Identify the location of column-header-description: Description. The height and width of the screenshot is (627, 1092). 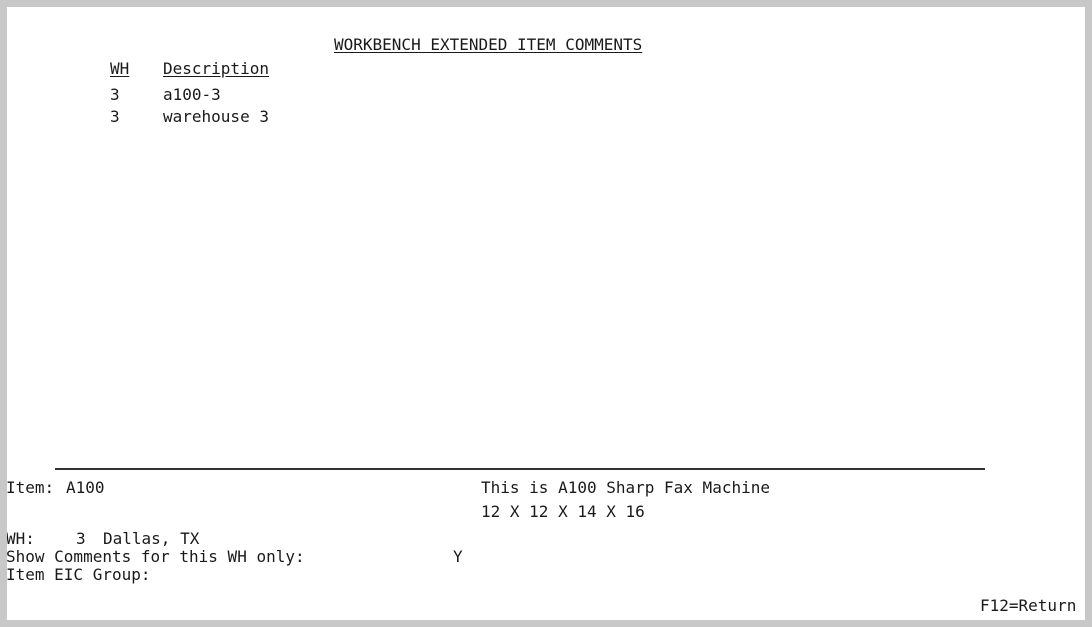
(216, 68).